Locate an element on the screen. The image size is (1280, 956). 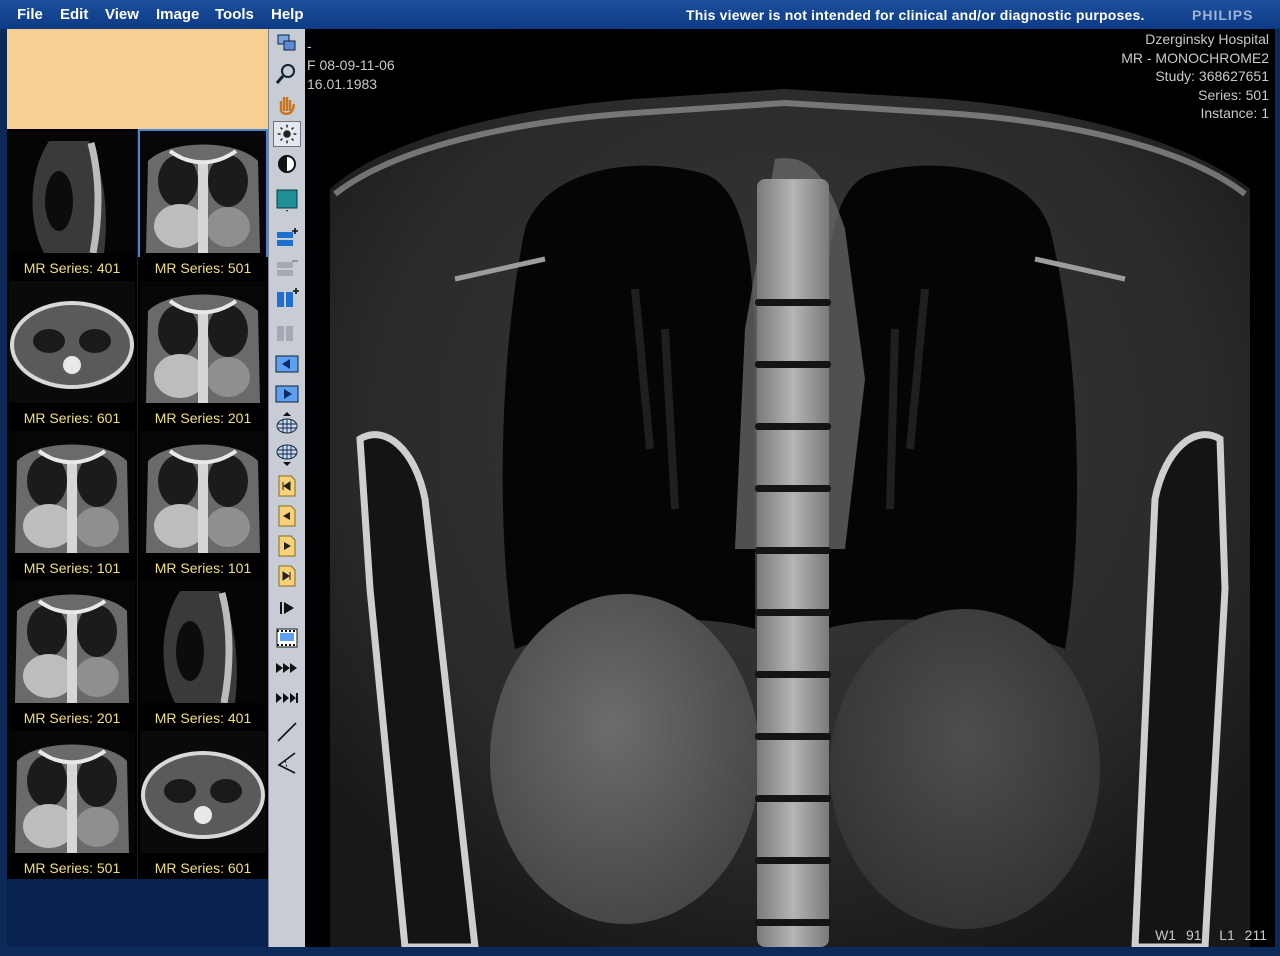
previous-series-icon is located at coordinates (287, 516).